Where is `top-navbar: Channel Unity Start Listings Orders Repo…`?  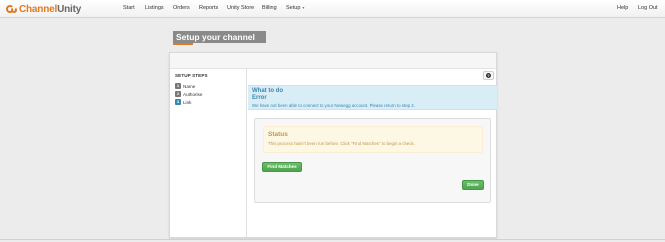
top-navbar: Channel Unity Start Listings Orders Repo… is located at coordinates (332, 9).